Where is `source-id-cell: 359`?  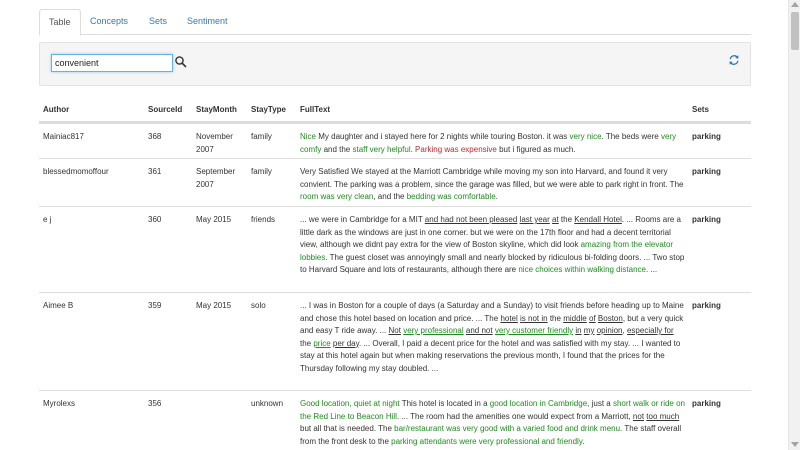 source-id-cell: 359 is located at coordinates (155, 305).